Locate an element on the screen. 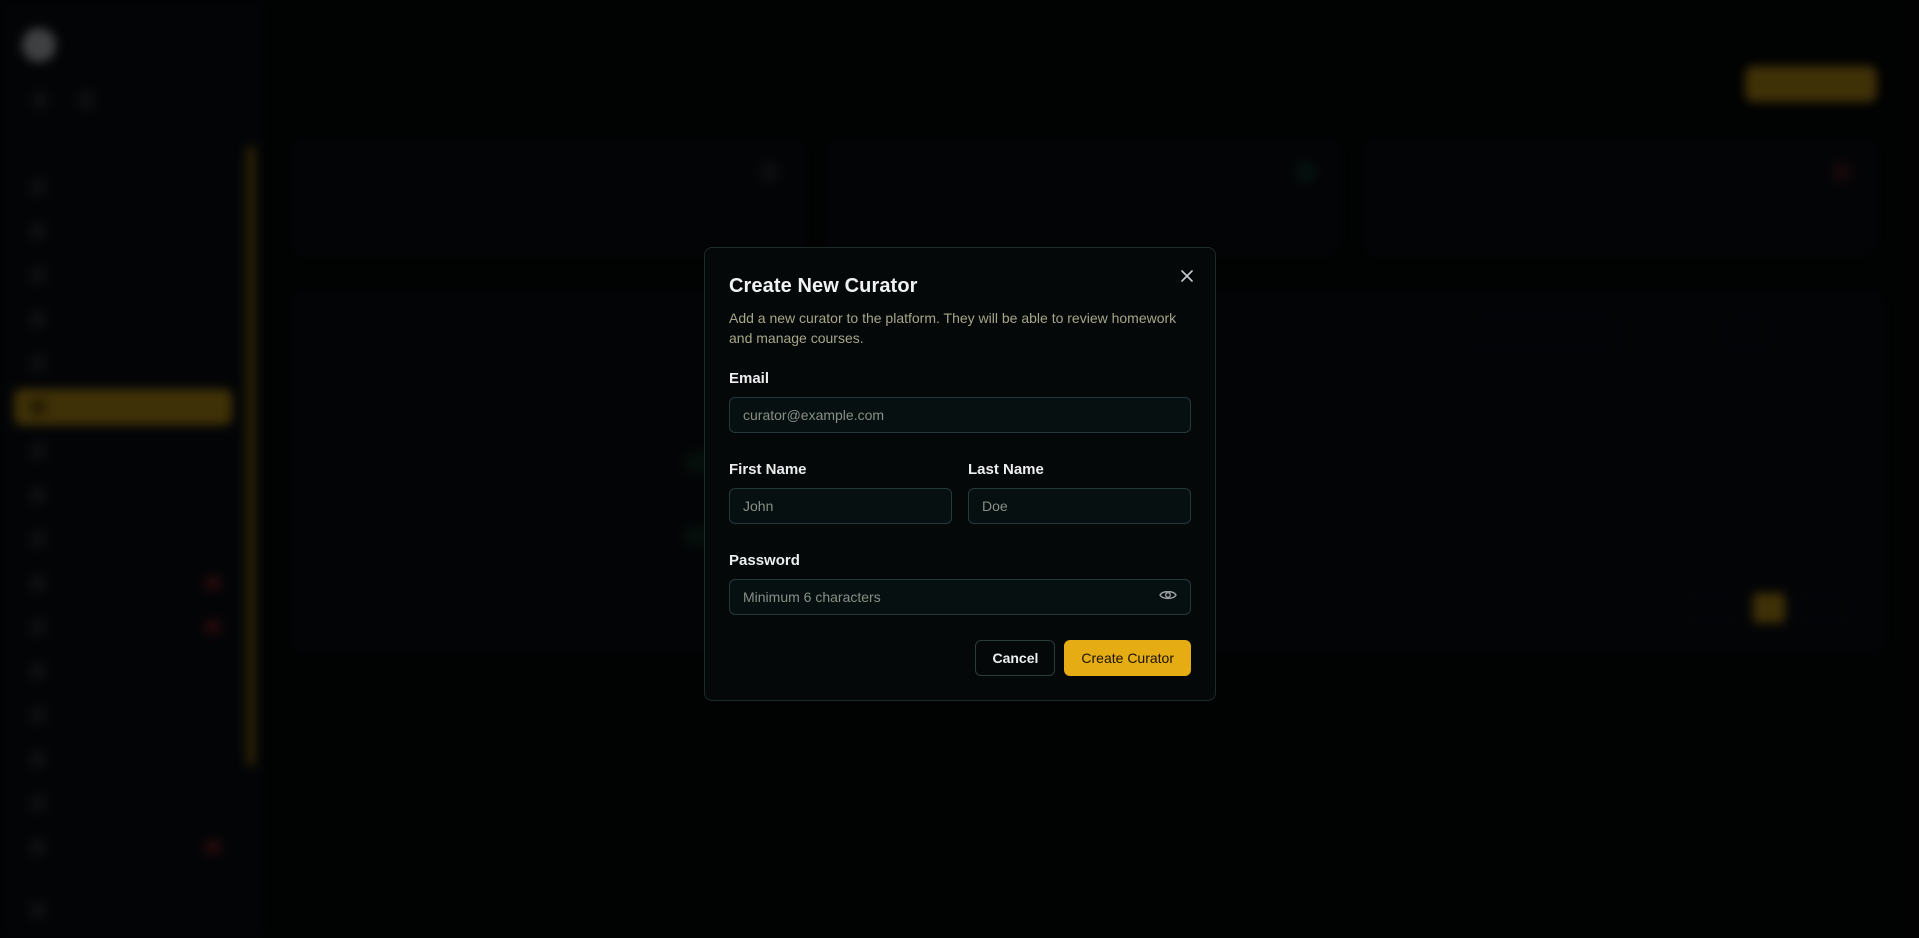 This screenshot has height=938, width=1919. name-row: First Name Last Name is located at coordinates (960, 492).